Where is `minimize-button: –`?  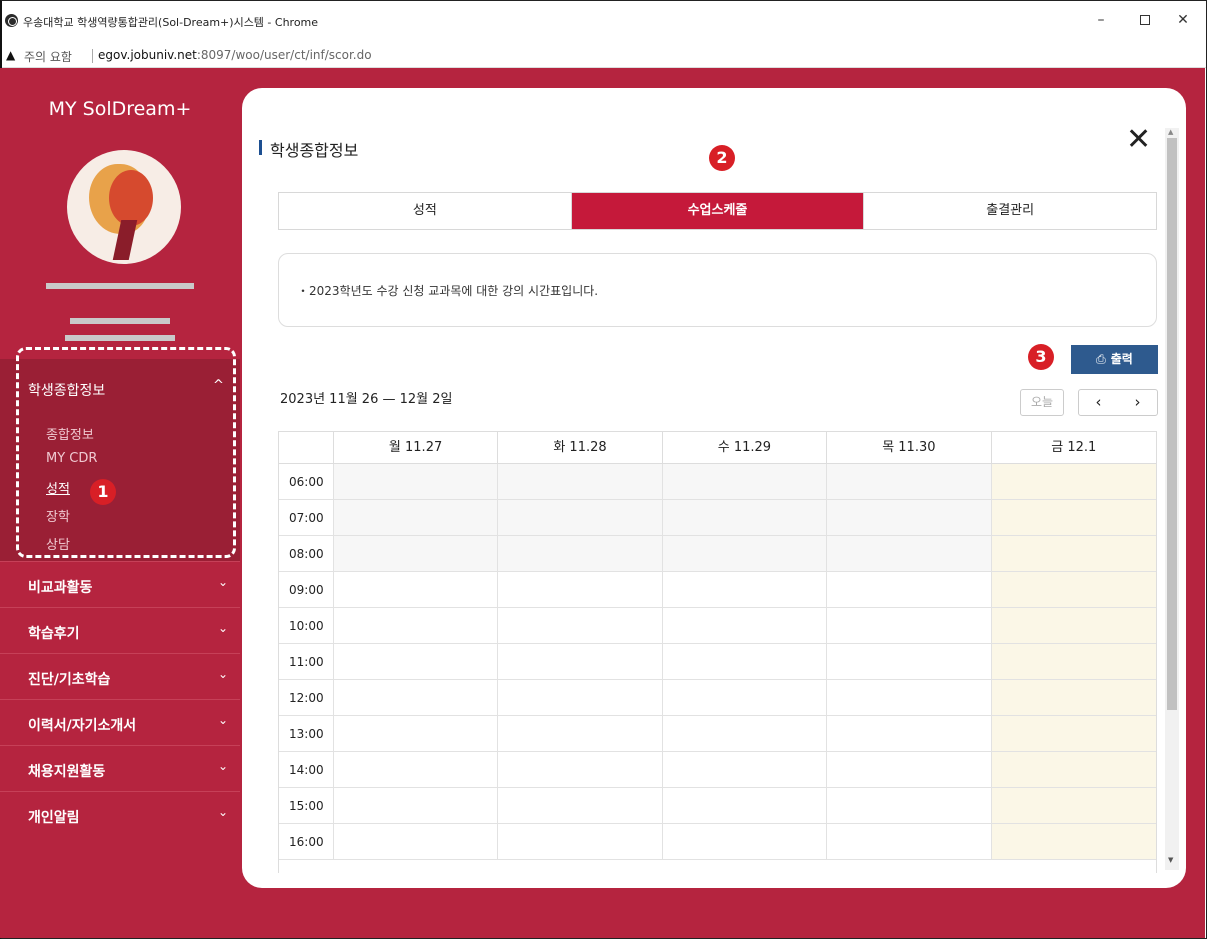
minimize-button: – is located at coordinates (1101, 20).